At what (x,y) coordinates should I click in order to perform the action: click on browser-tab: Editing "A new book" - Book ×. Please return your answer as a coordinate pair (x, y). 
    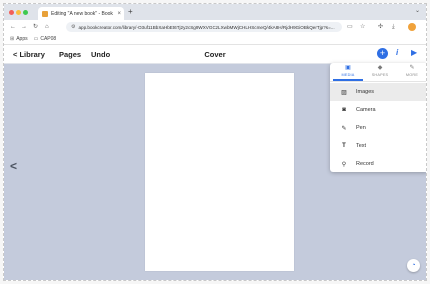
    Looking at the image, I should click on (81, 13).